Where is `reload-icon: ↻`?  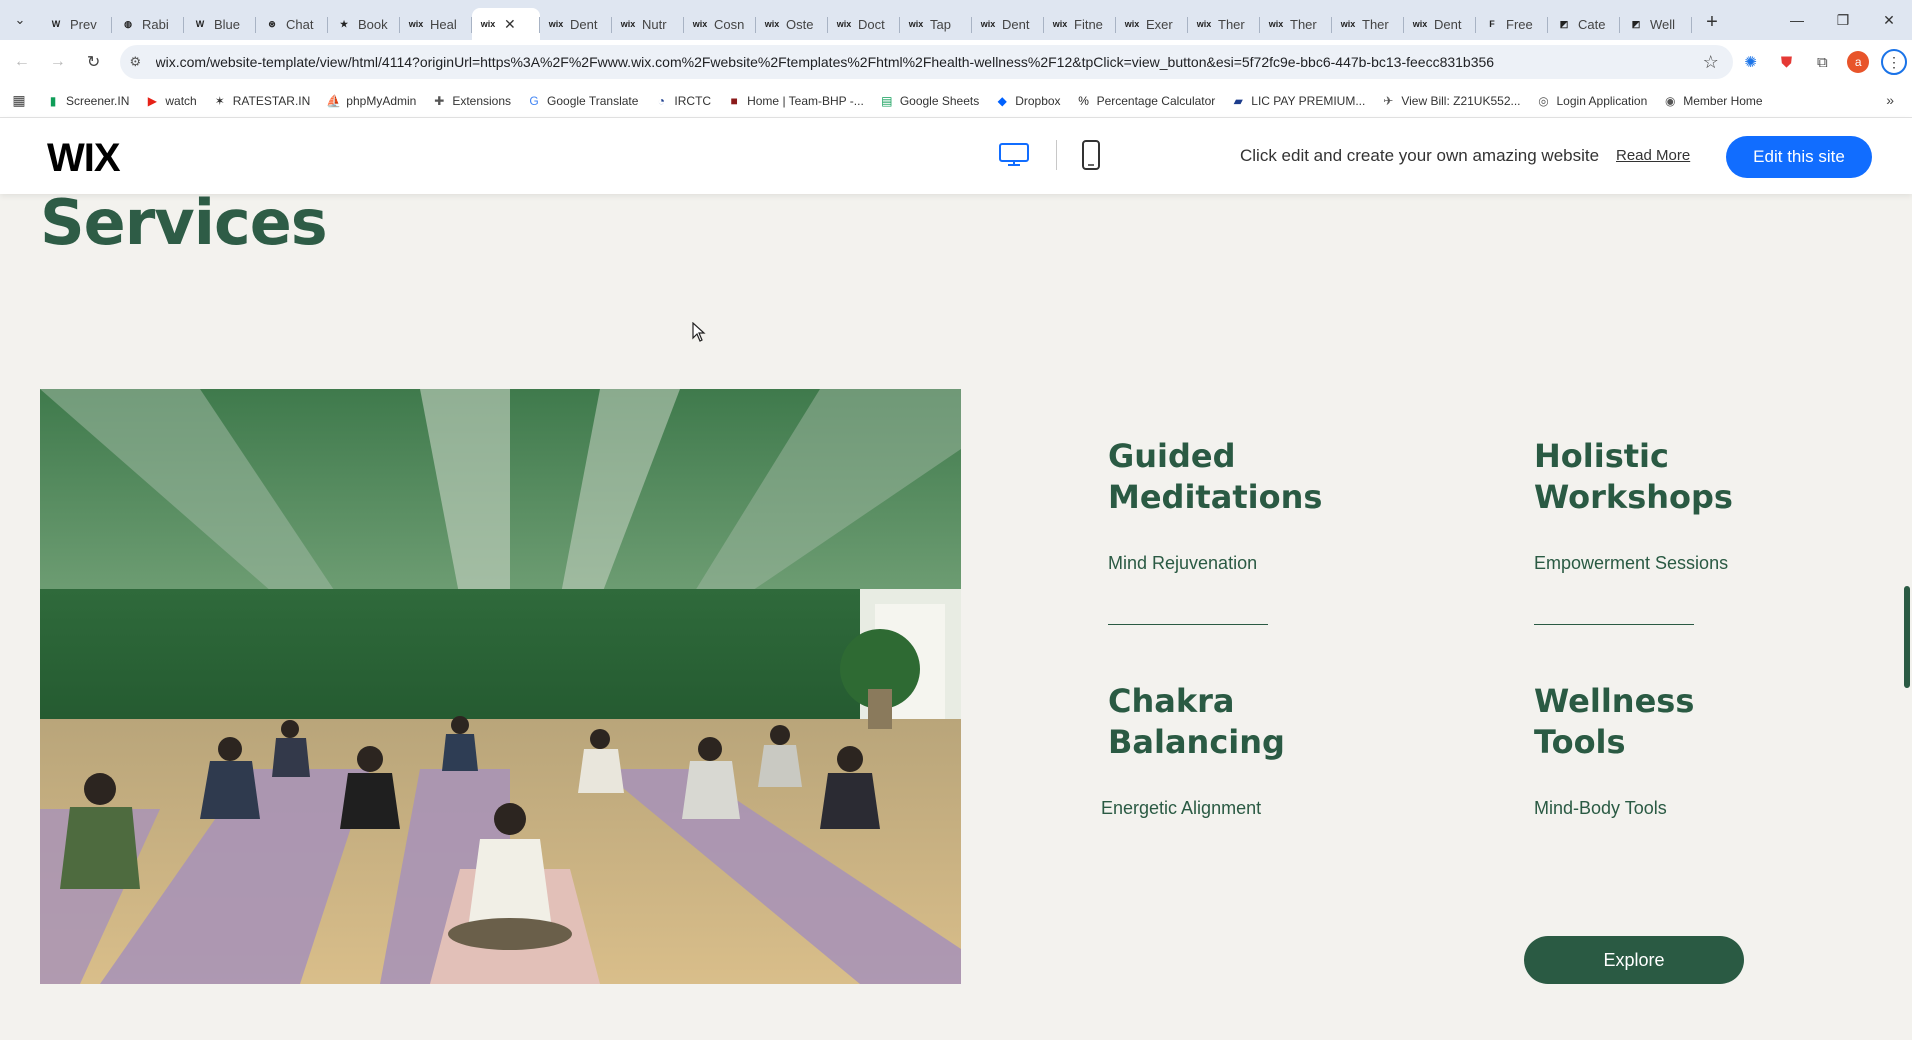
reload-icon: ↻ is located at coordinates (94, 62).